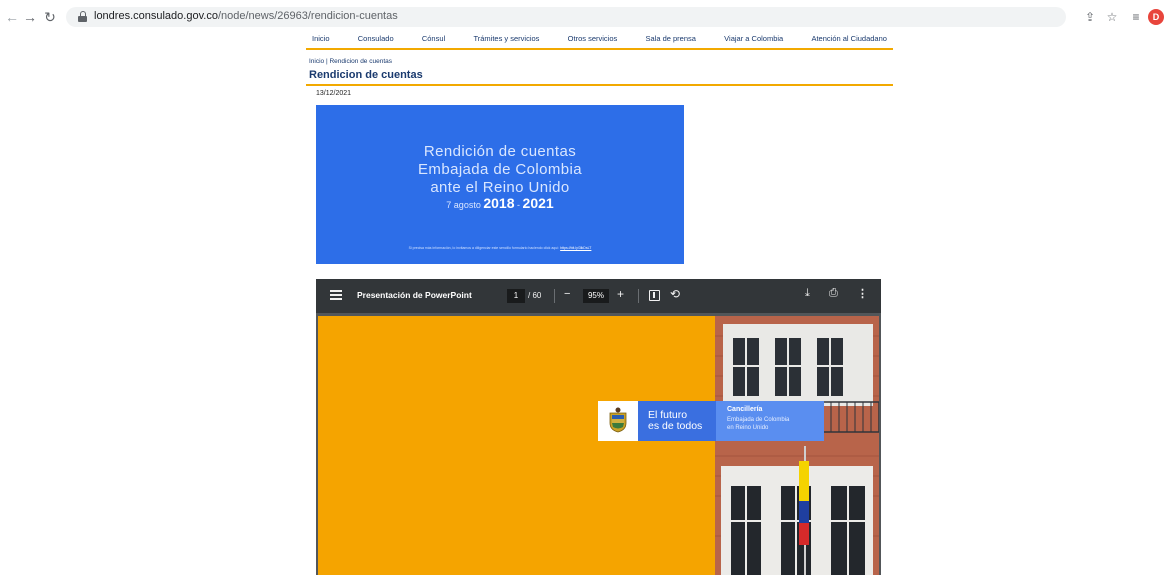  What do you see at coordinates (336, 295) in the screenshot?
I see `menu-icon` at bounding box center [336, 295].